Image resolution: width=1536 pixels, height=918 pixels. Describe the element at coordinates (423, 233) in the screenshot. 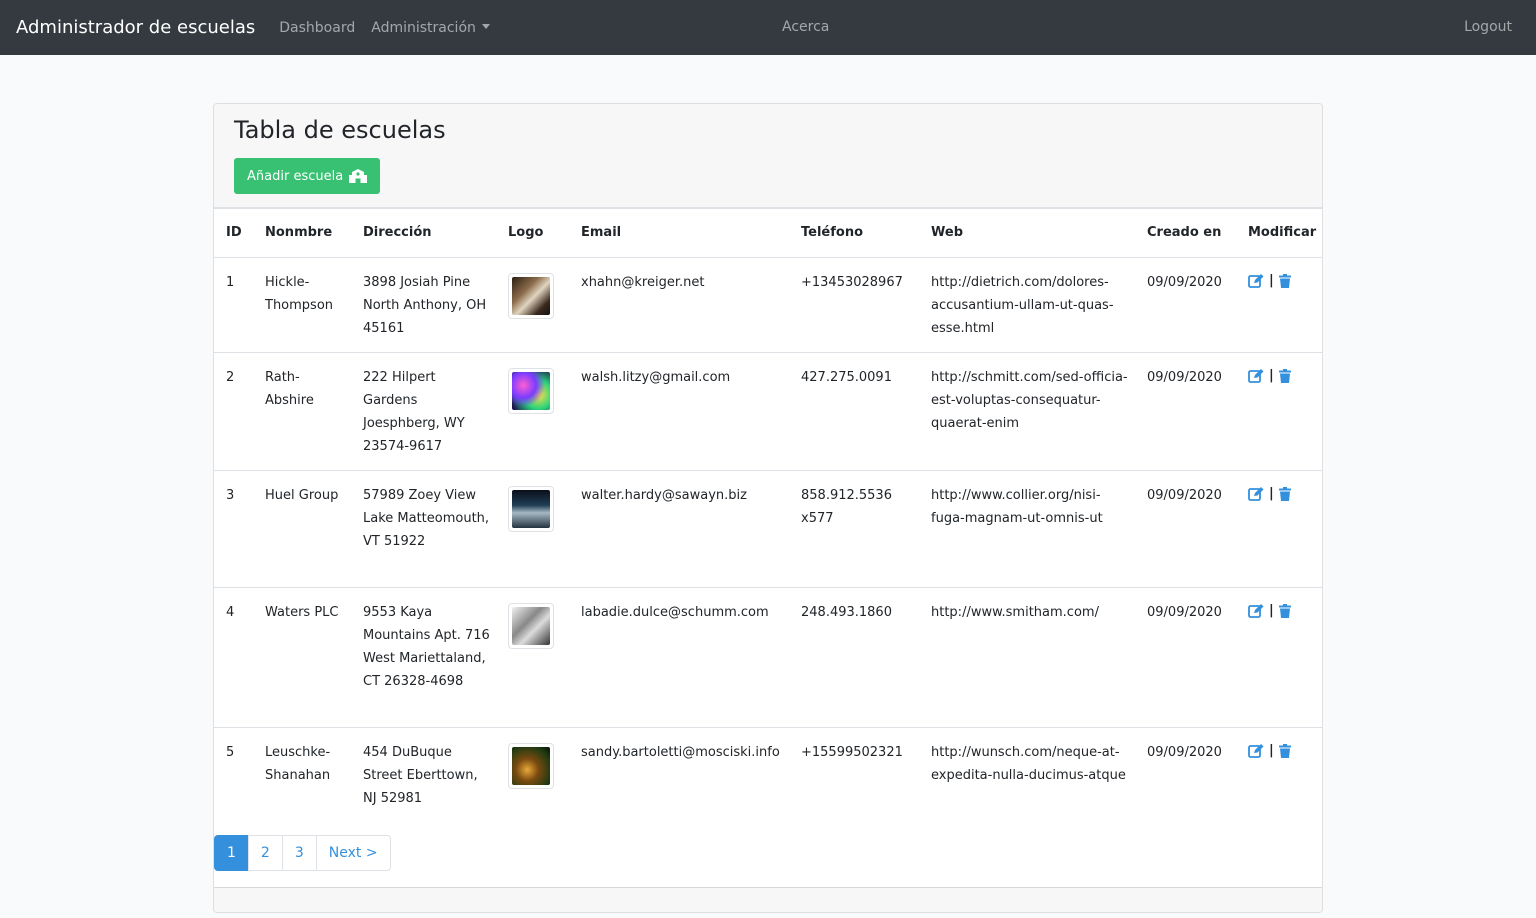

I see `col-address-header: Dirección` at that location.